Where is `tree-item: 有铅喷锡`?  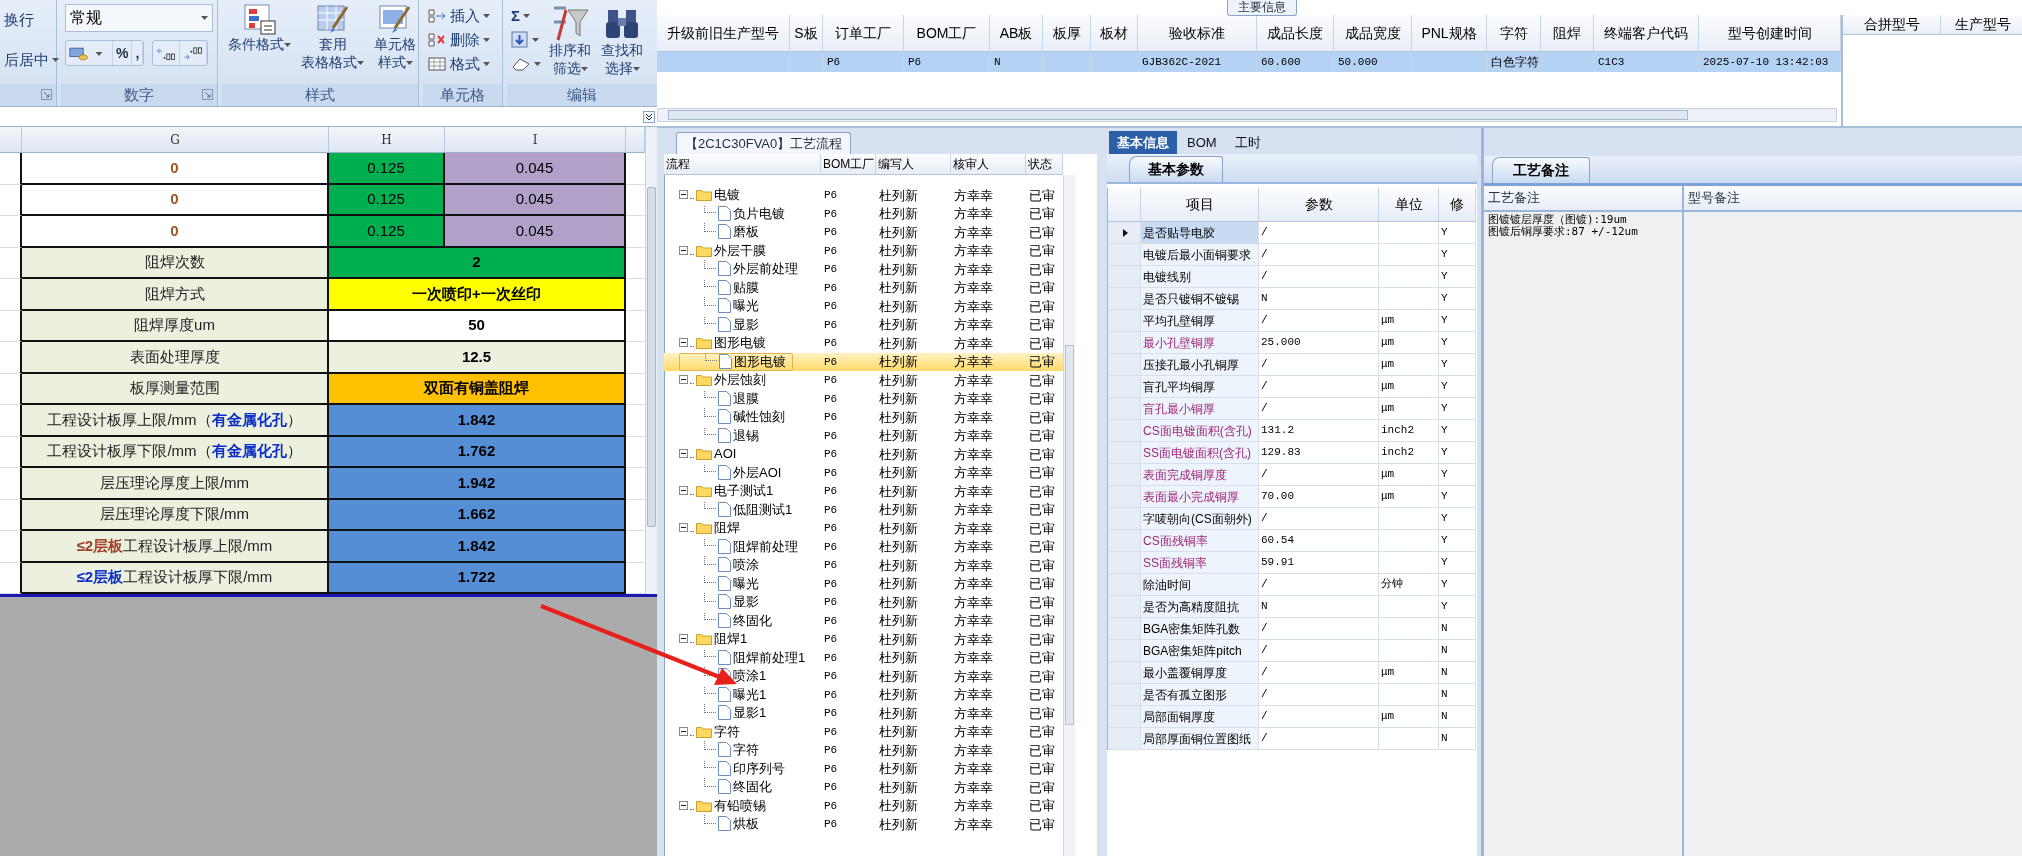
tree-item: 有铅喷锡 is located at coordinates (724, 805).